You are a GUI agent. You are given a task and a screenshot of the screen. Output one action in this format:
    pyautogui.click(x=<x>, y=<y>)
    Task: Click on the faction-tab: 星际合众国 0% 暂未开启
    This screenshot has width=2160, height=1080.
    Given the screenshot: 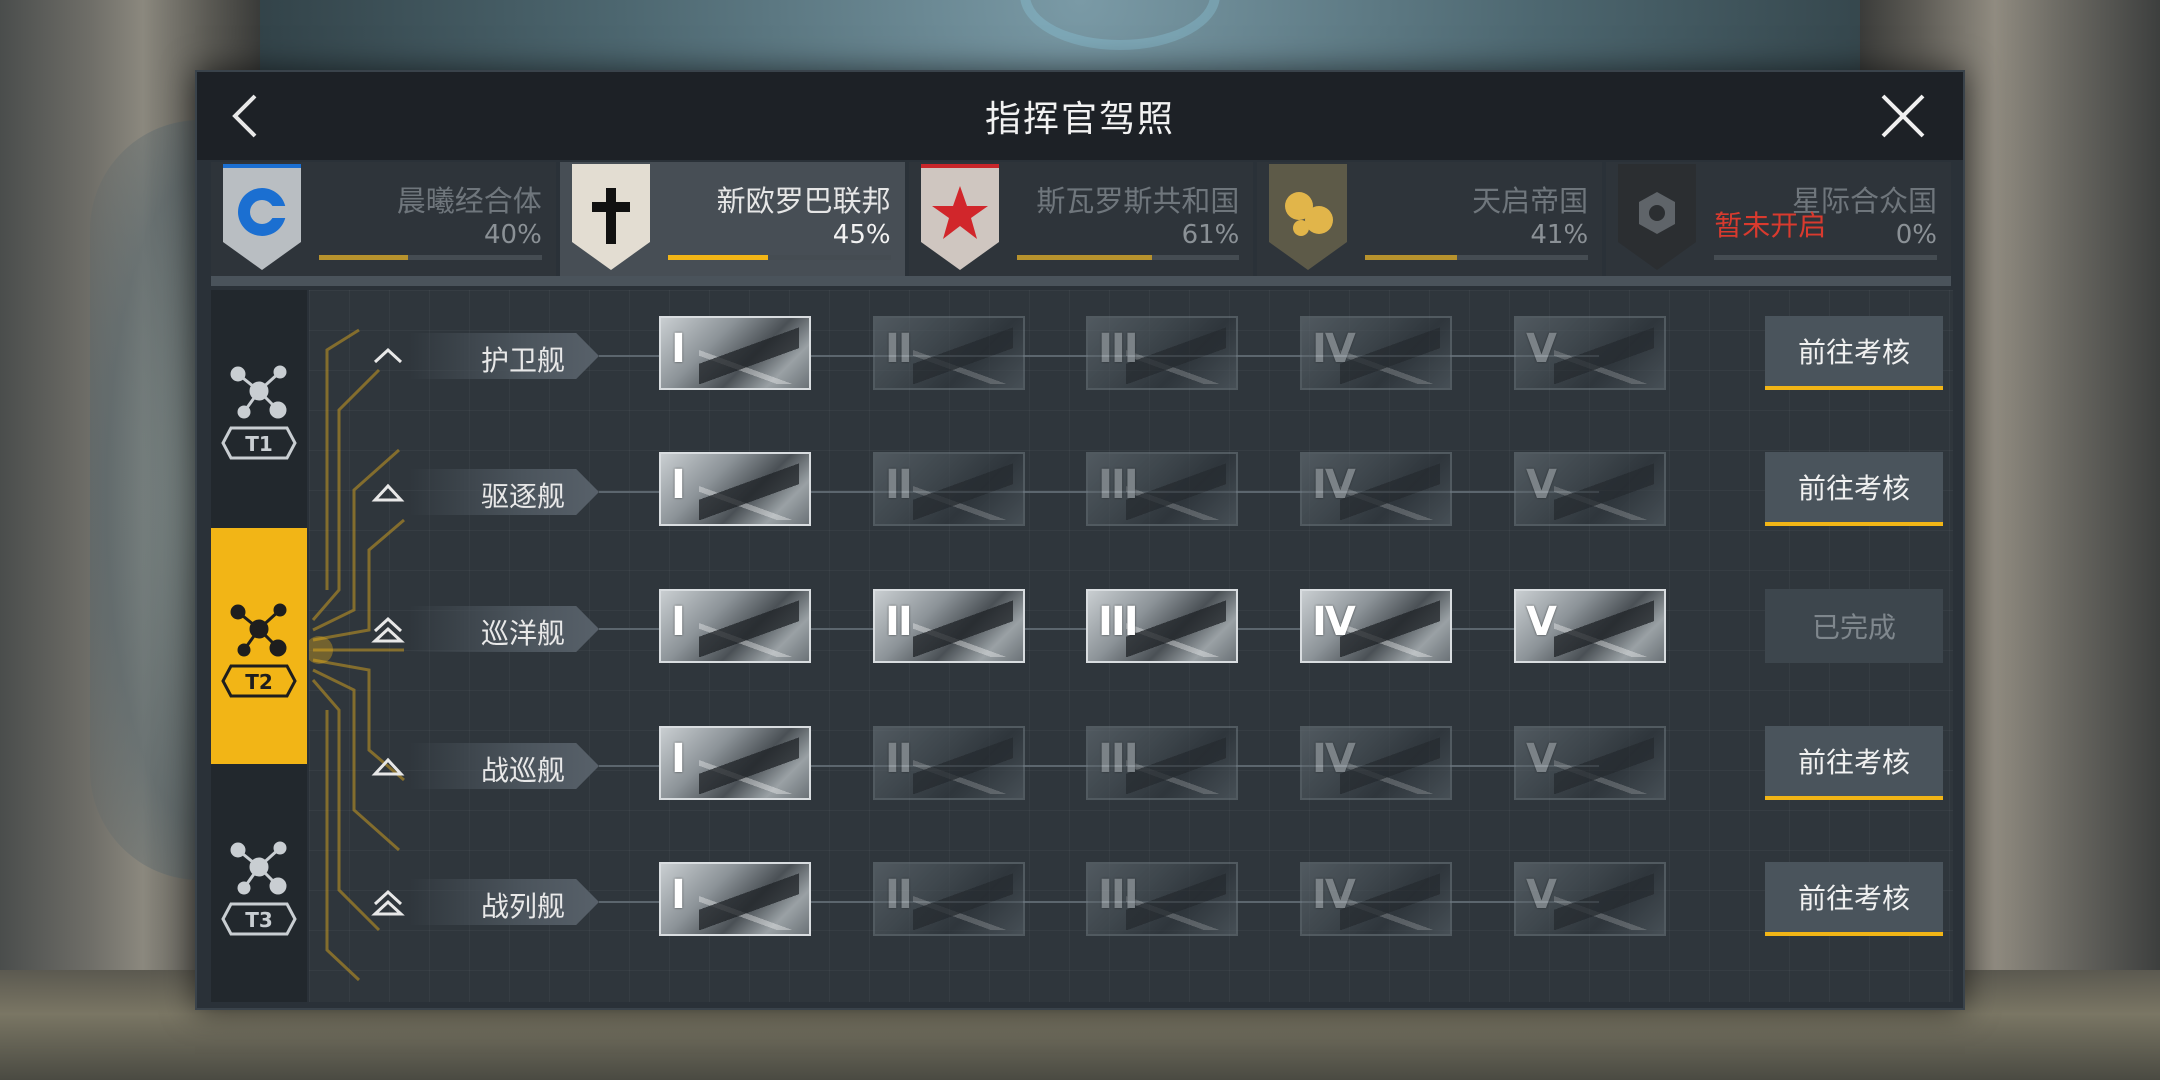 What is the action you would take?
    pyautogui.click(x=1778, y=219)
    